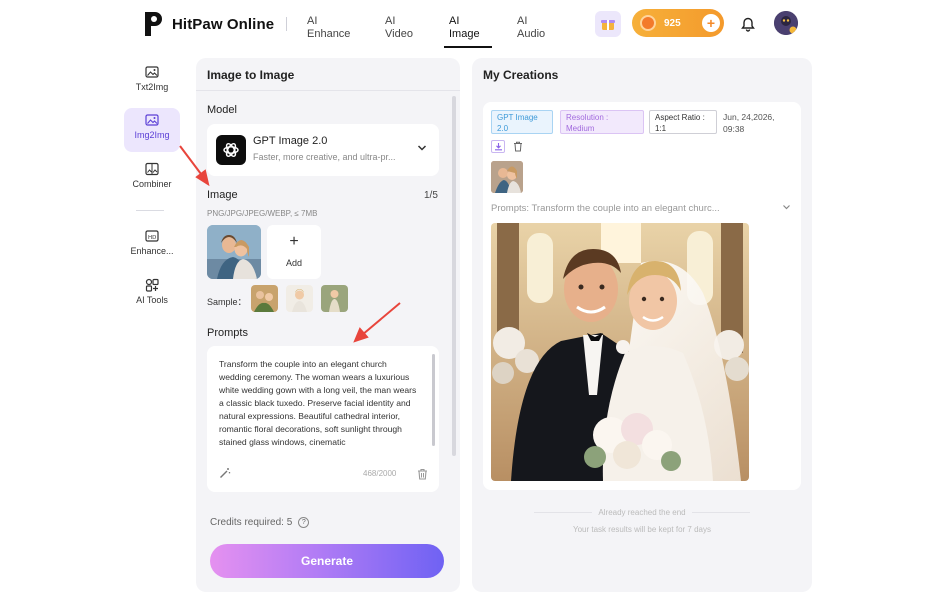 The width and height of the screenshot is (944, 604). I want to click on nav-label-line2: Image, so click(464, 34).